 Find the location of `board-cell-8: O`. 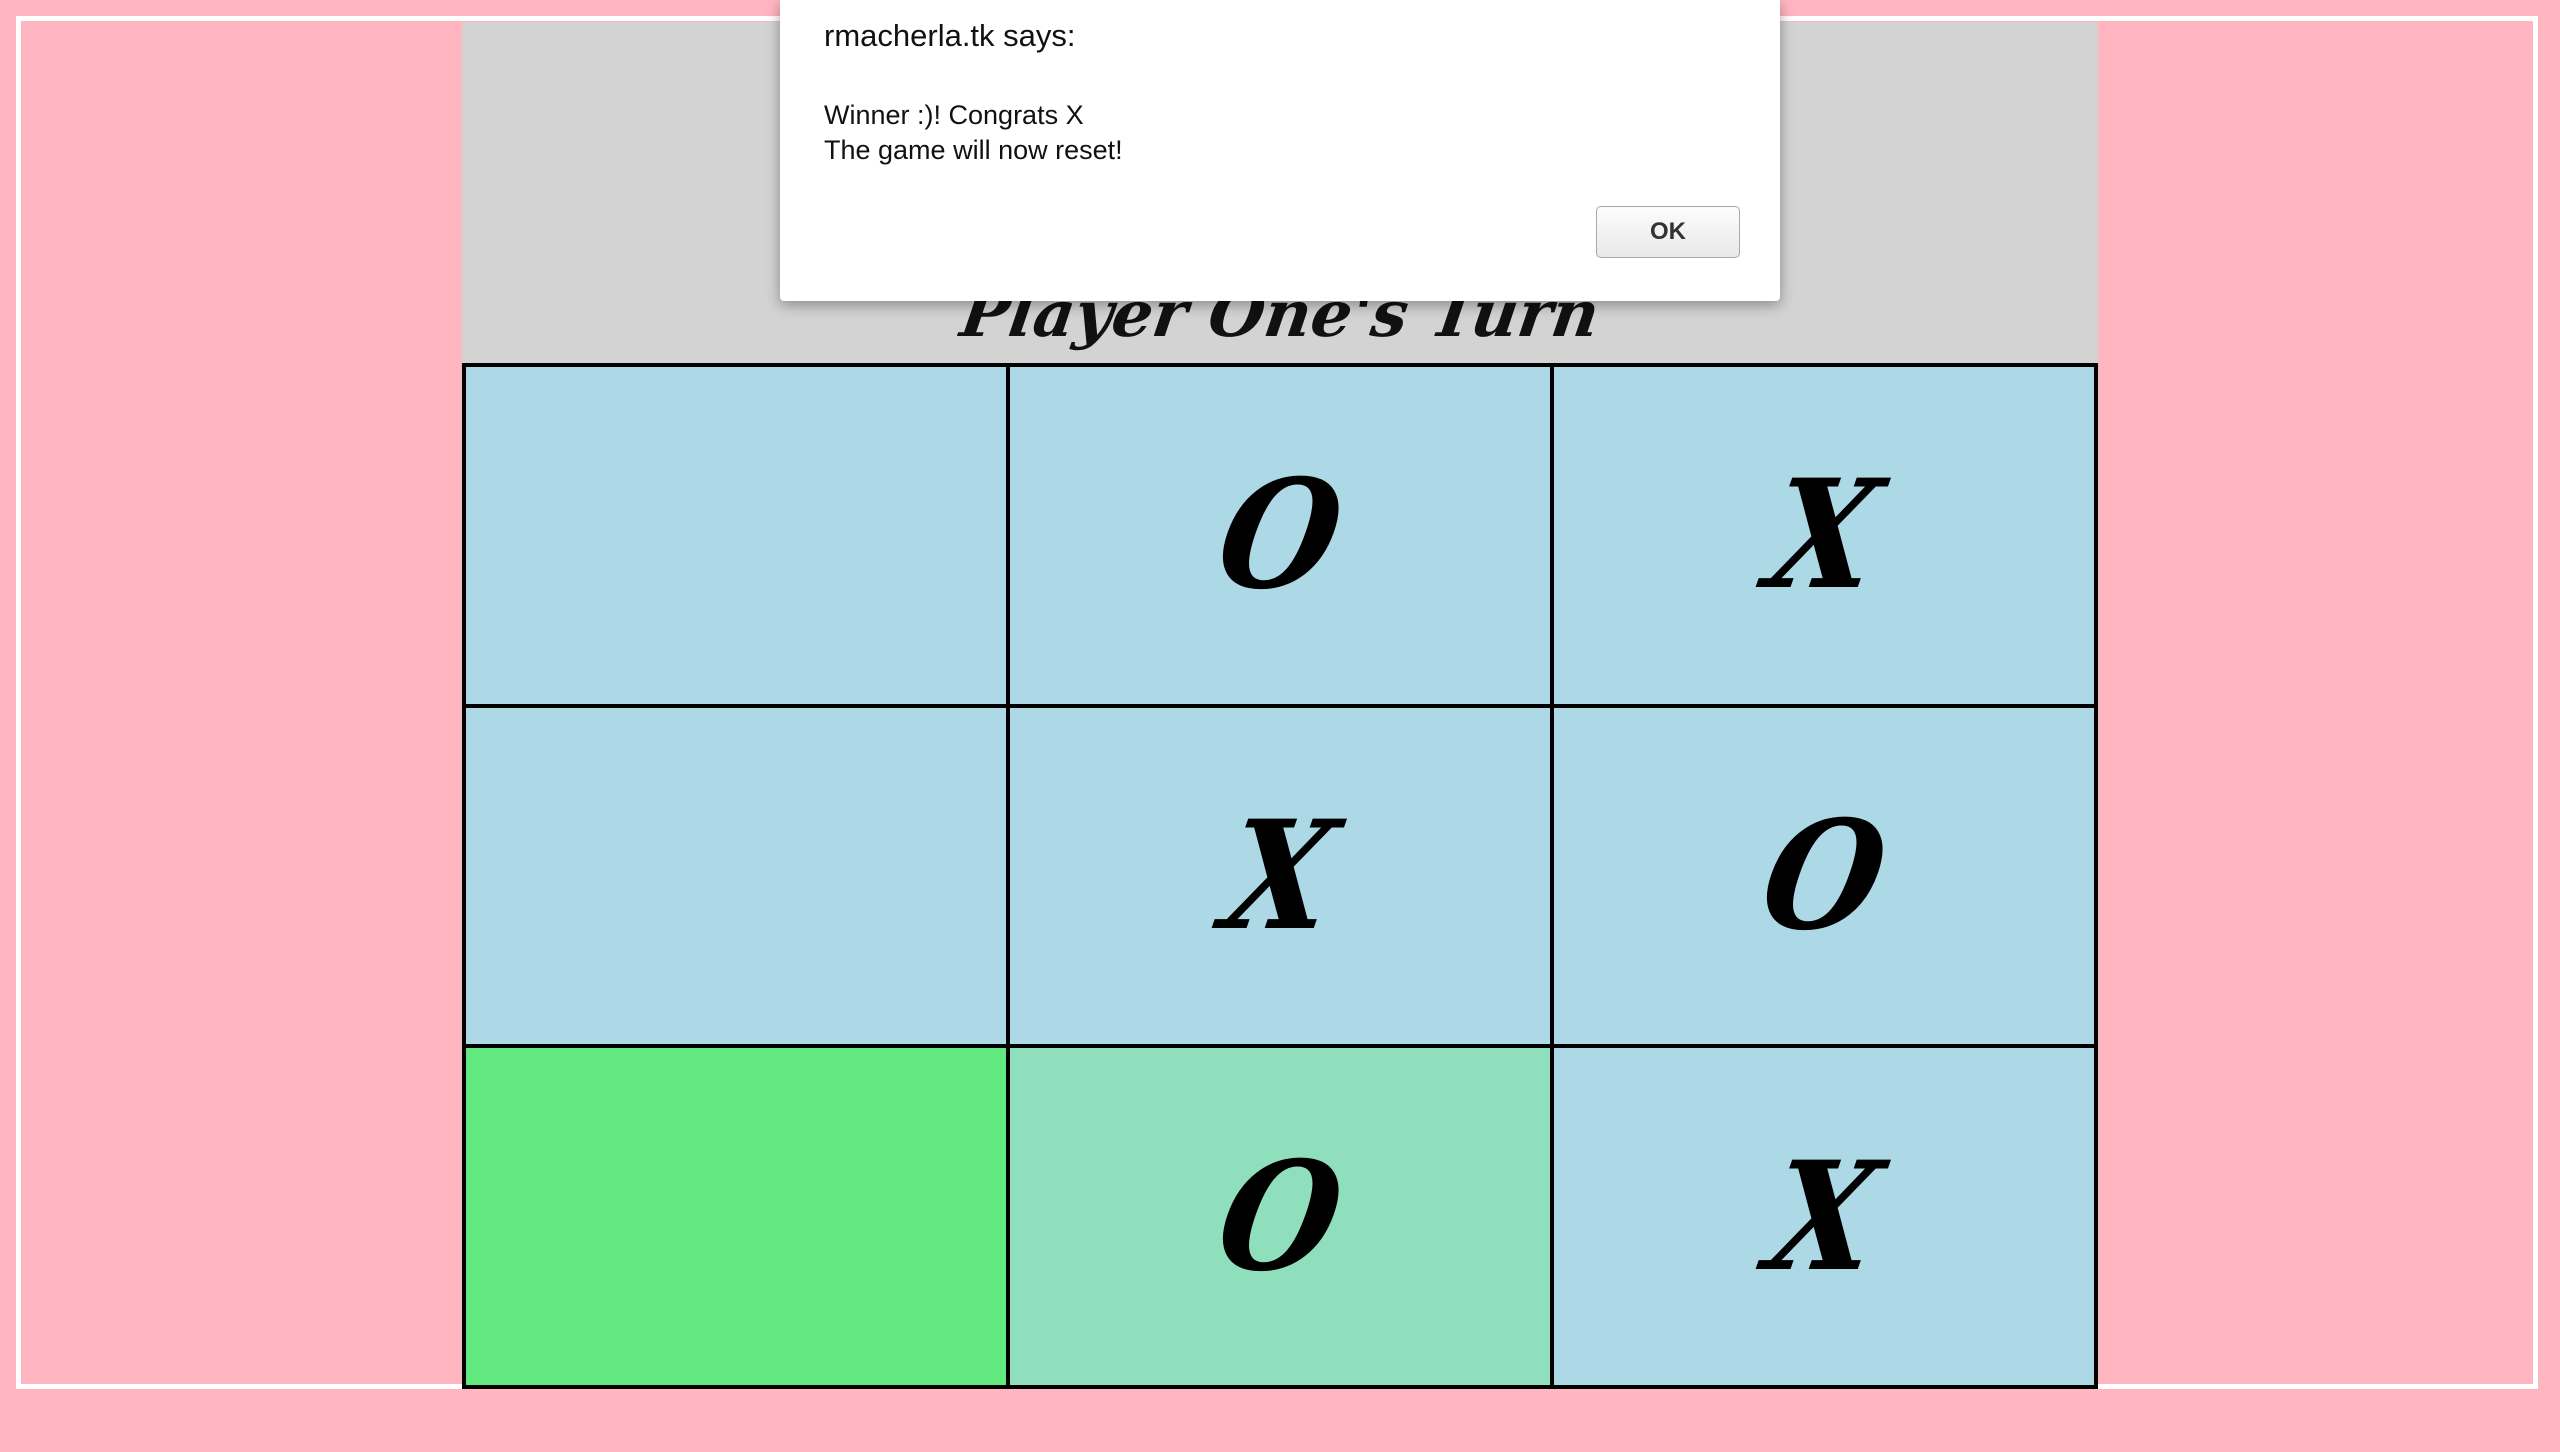

board-cell-8: O is located at coordinates (1280, 1216).